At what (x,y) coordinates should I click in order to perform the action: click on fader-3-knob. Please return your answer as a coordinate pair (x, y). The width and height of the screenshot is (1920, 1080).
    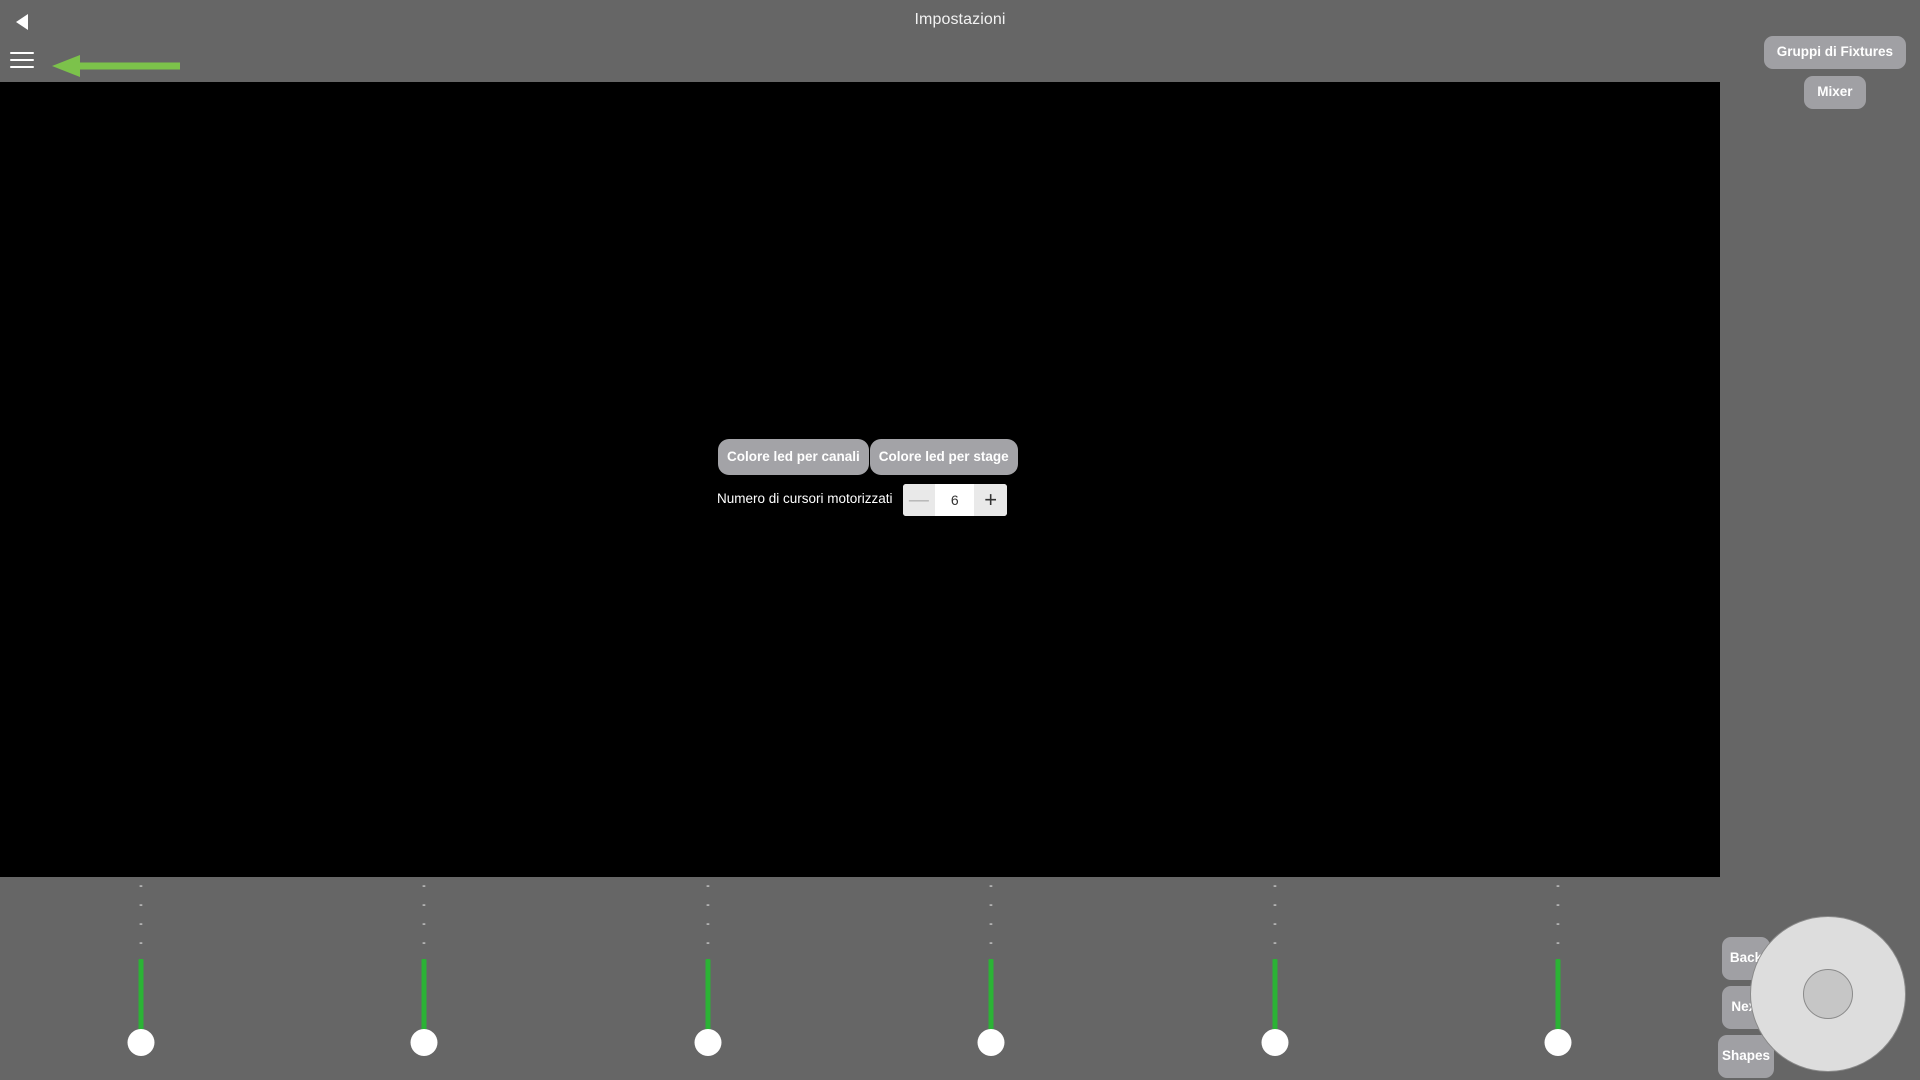
    Looking at the image, I should click on (708, 1042).